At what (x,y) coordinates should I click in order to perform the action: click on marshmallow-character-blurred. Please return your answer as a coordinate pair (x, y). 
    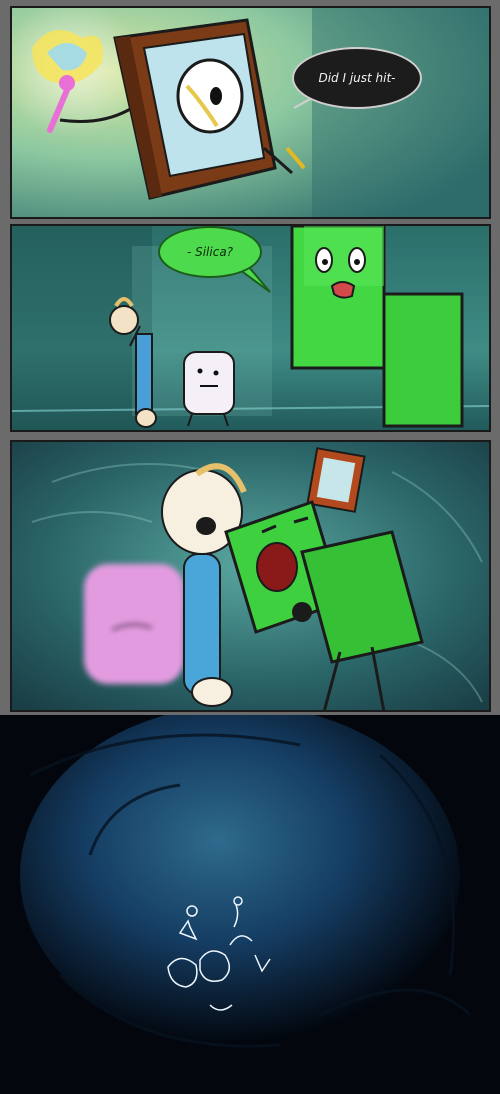
    Looking at the image, I should click on (134, 624).